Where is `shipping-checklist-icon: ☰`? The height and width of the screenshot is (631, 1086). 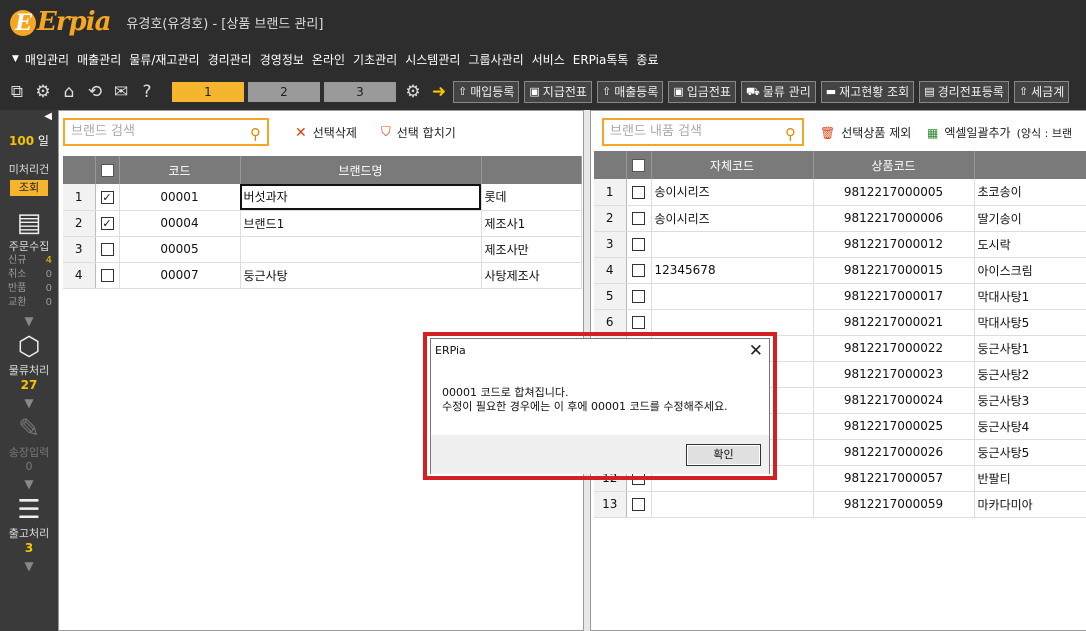
shipping-checklist-icon: ☰ is located at coordinates (29, 510).